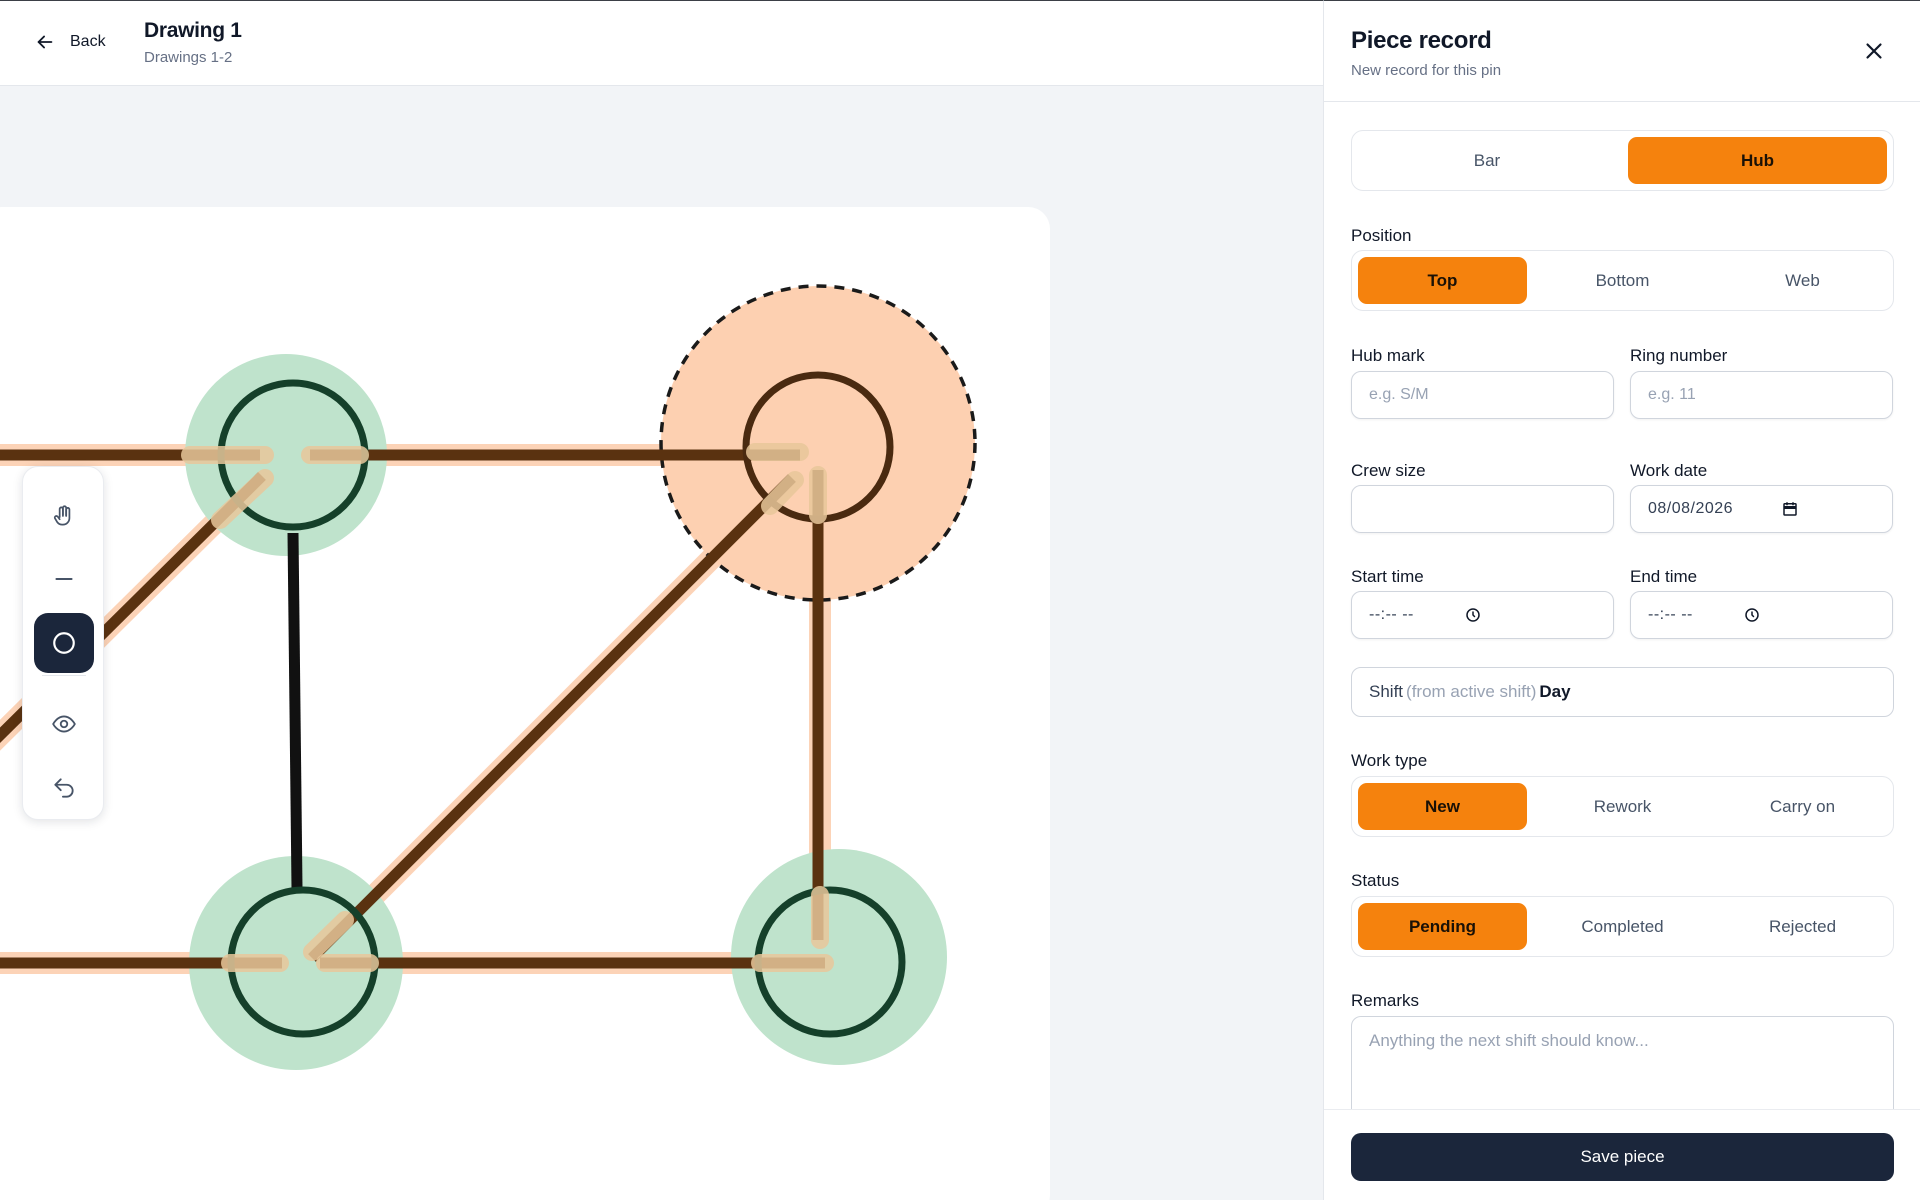  I want to click on undo-icon, so click(64, 788).